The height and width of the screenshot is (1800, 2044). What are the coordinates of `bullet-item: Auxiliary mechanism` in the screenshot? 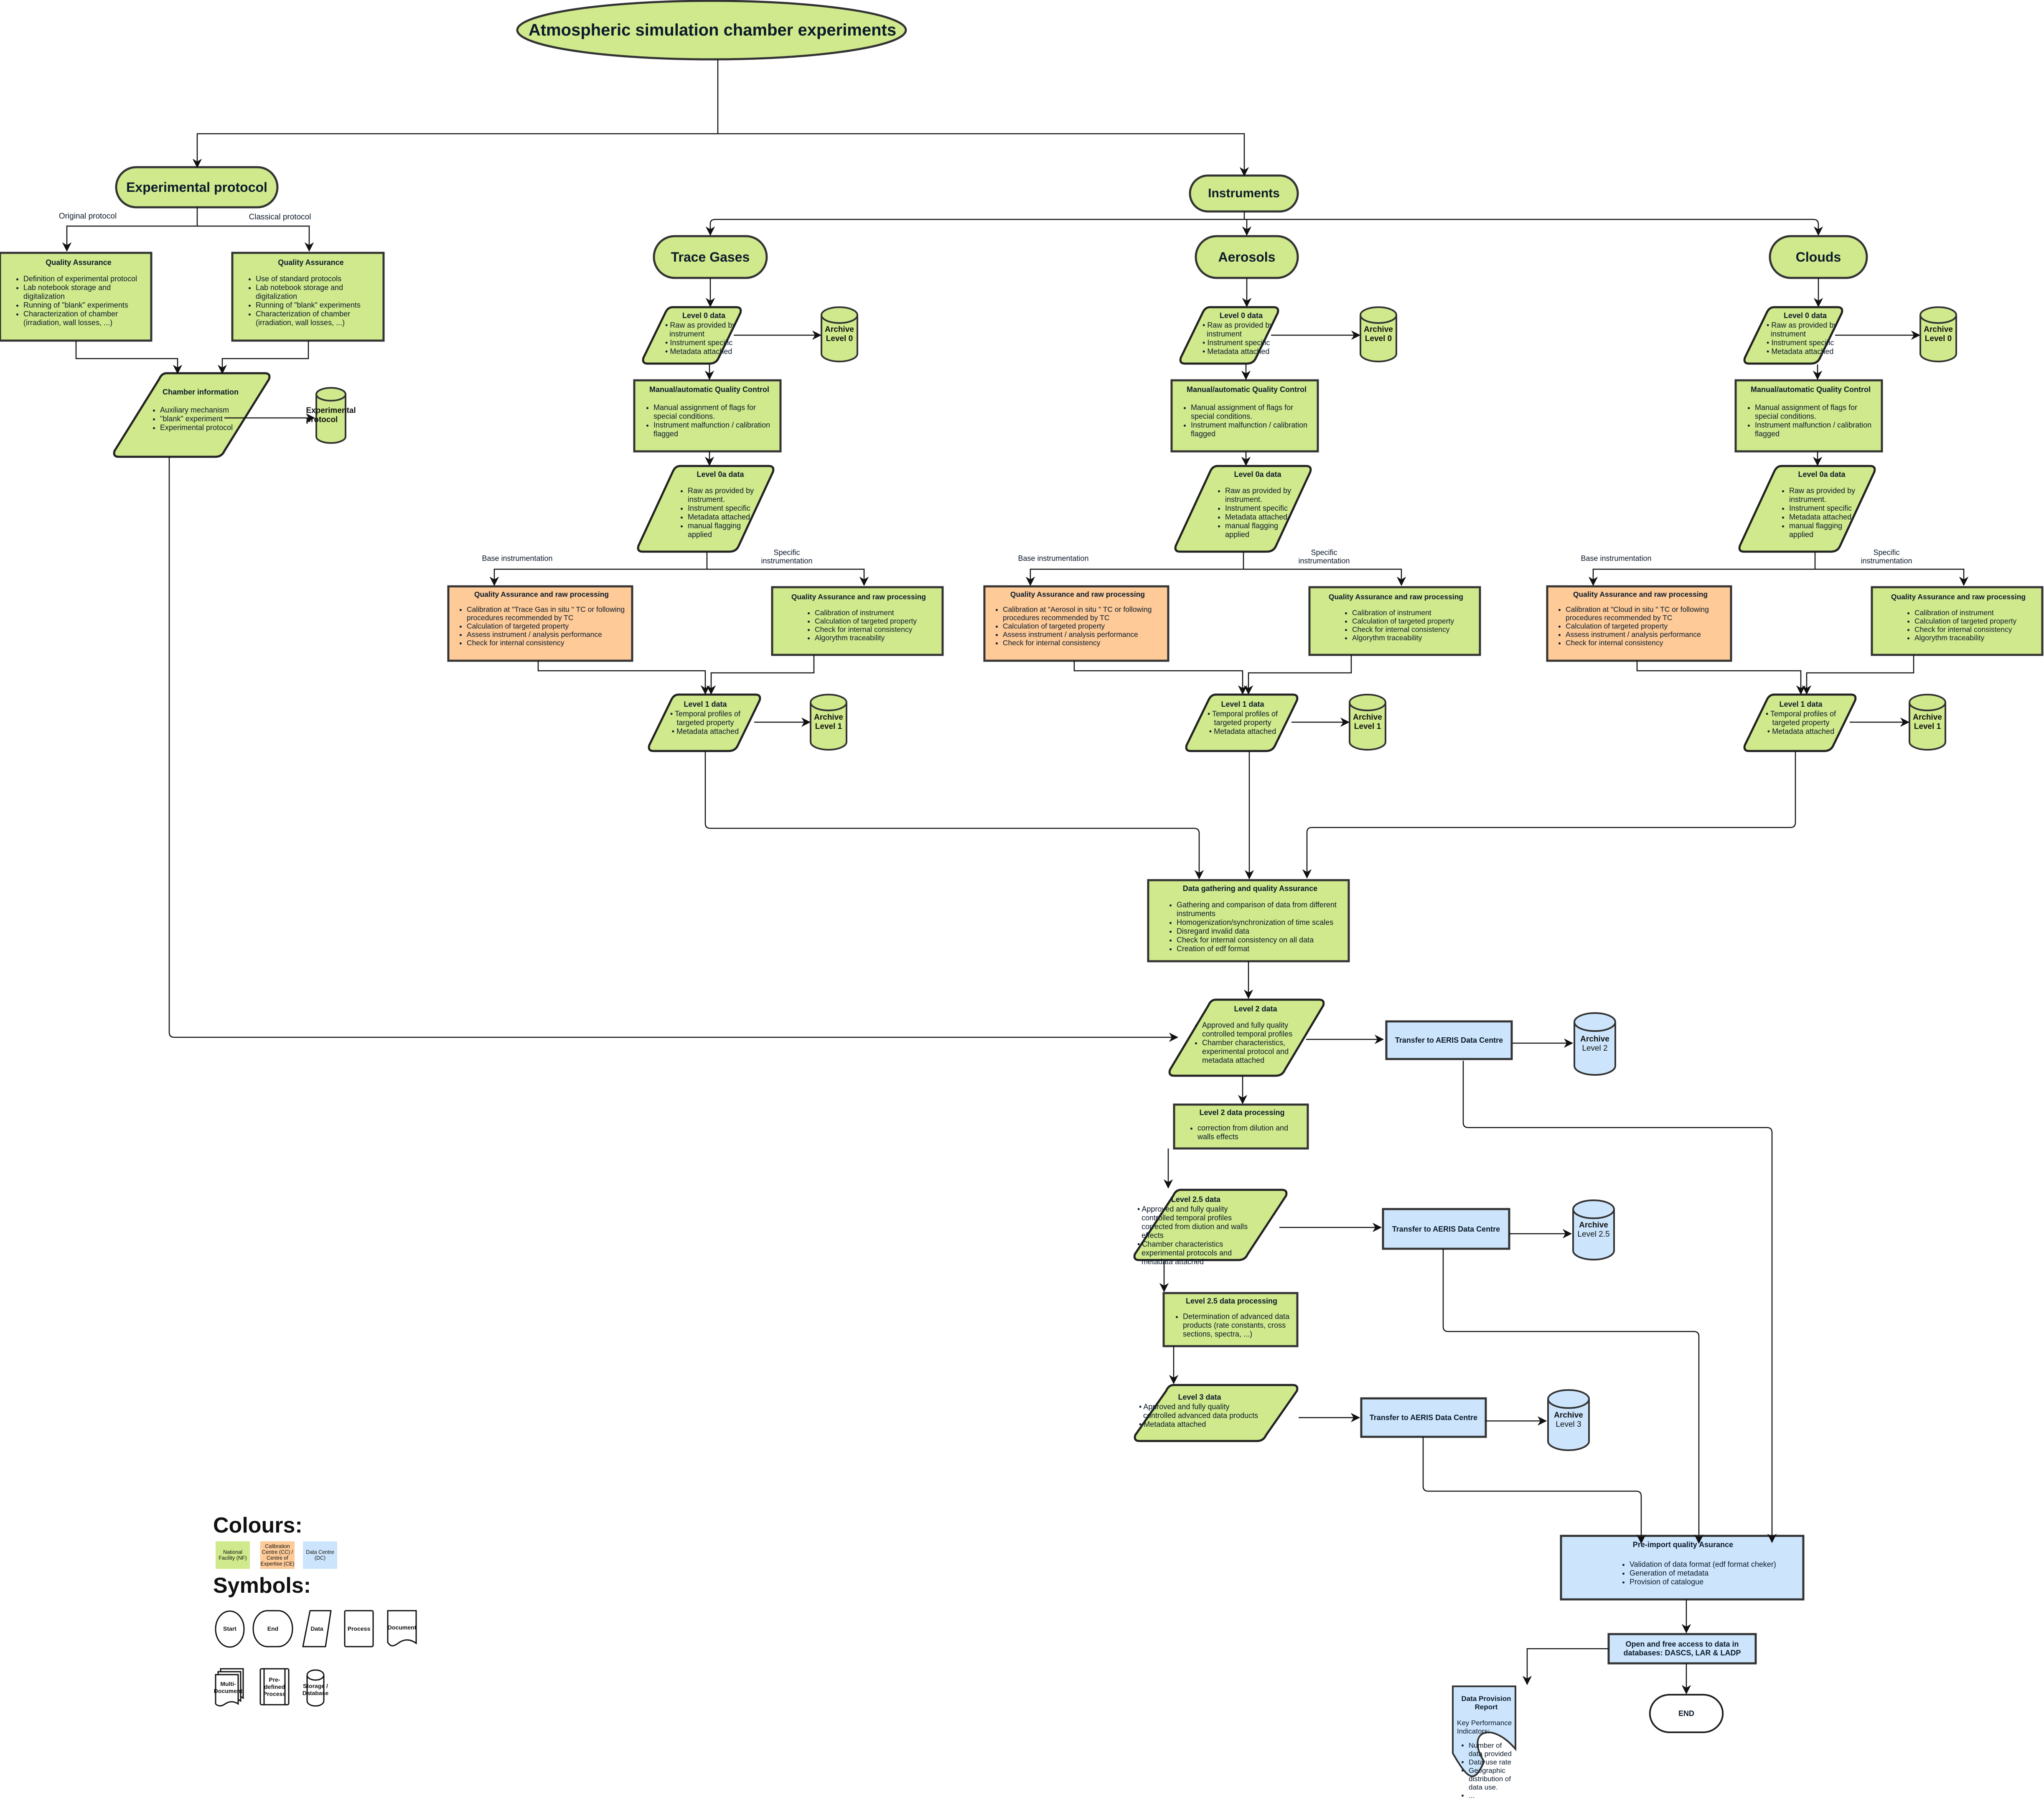 It's located at (208, 411).